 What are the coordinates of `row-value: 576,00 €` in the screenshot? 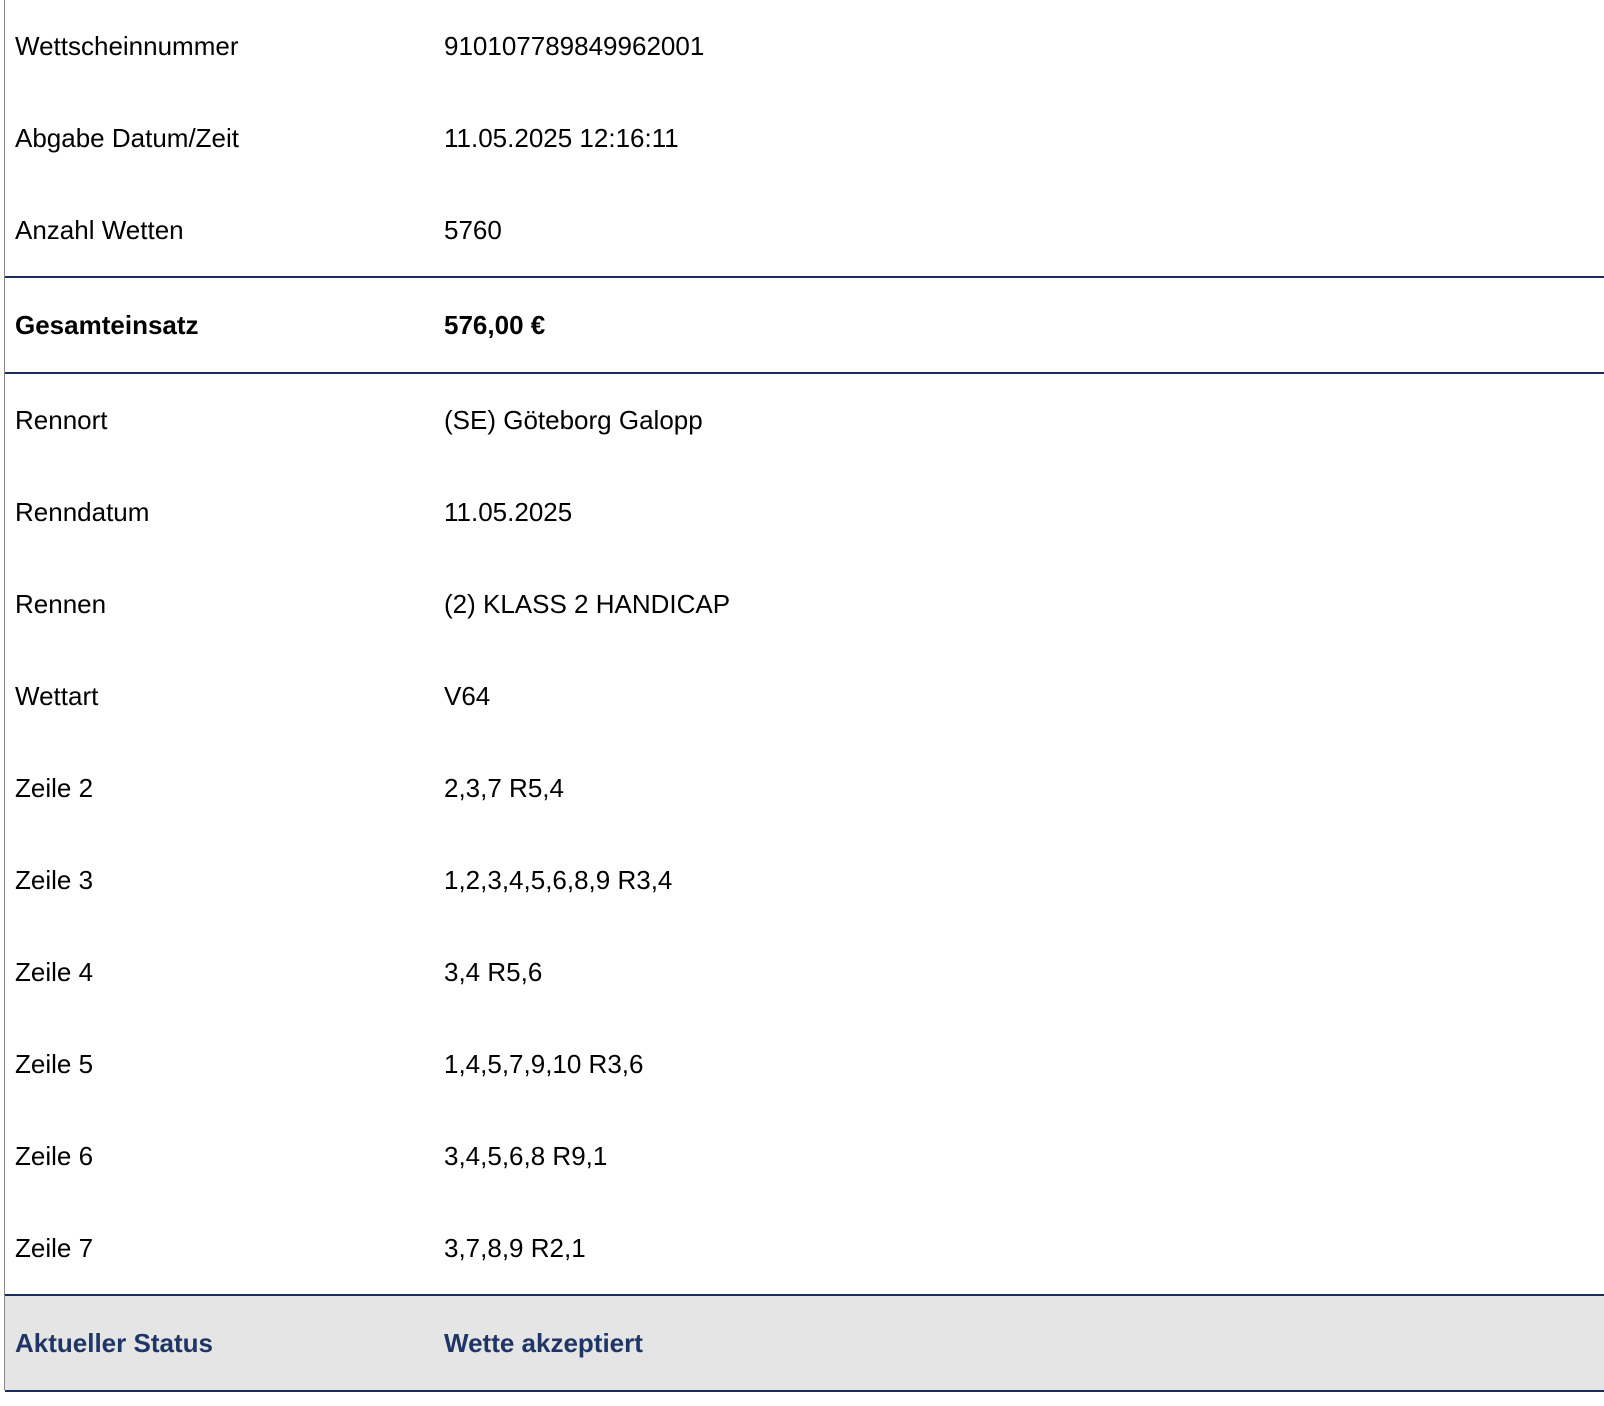 It's located at (495, 324).